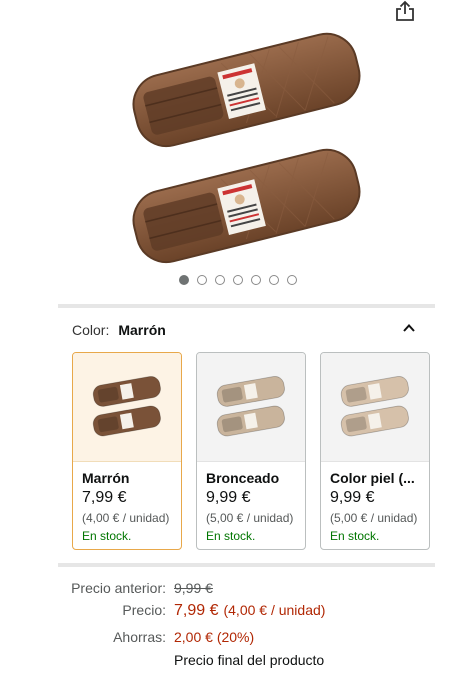 Image resolution: width=475 pixels, height=676 pixels. Describe the element at coordinates (104, 497) in the screenshot. I see `color-option-price: 7,99 €` at that location.